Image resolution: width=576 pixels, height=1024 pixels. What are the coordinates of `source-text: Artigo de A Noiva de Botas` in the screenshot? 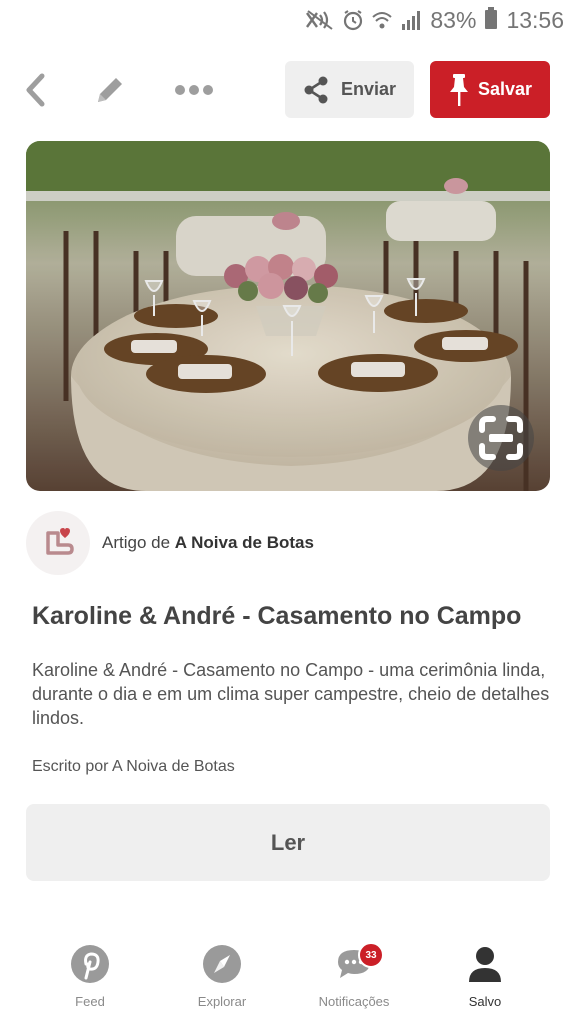 It's located at (208, 543).